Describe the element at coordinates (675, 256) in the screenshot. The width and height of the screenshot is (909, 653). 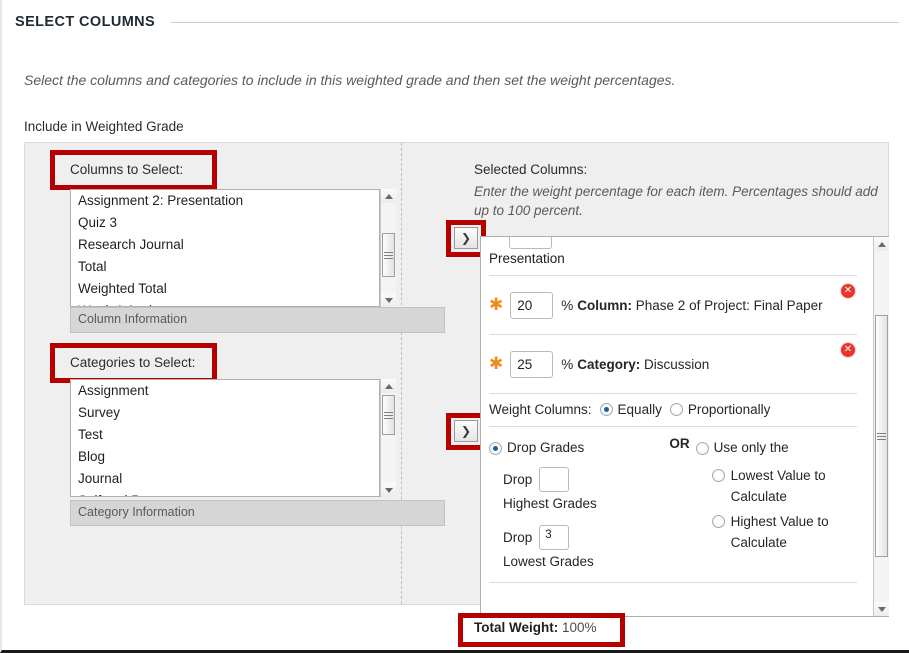
I see `clipped-row: Presentation` at that location.